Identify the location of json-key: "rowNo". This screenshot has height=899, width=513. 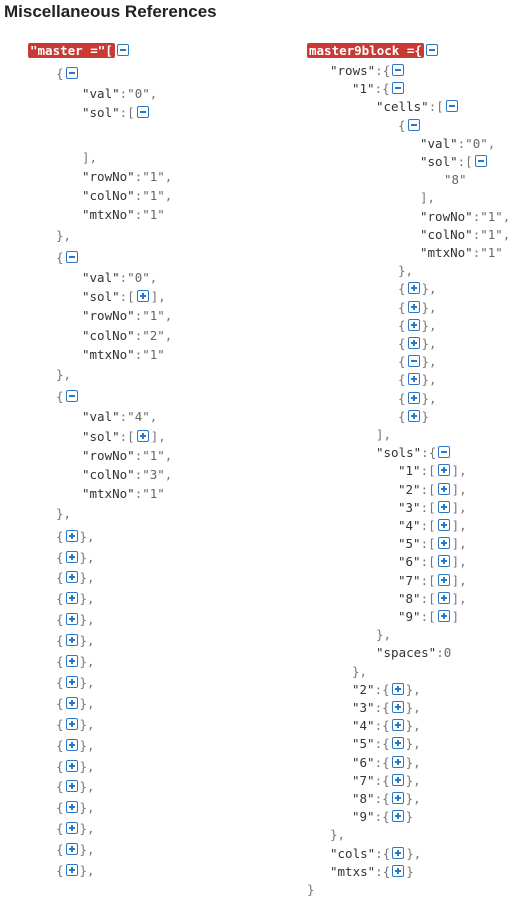
(108, 176).